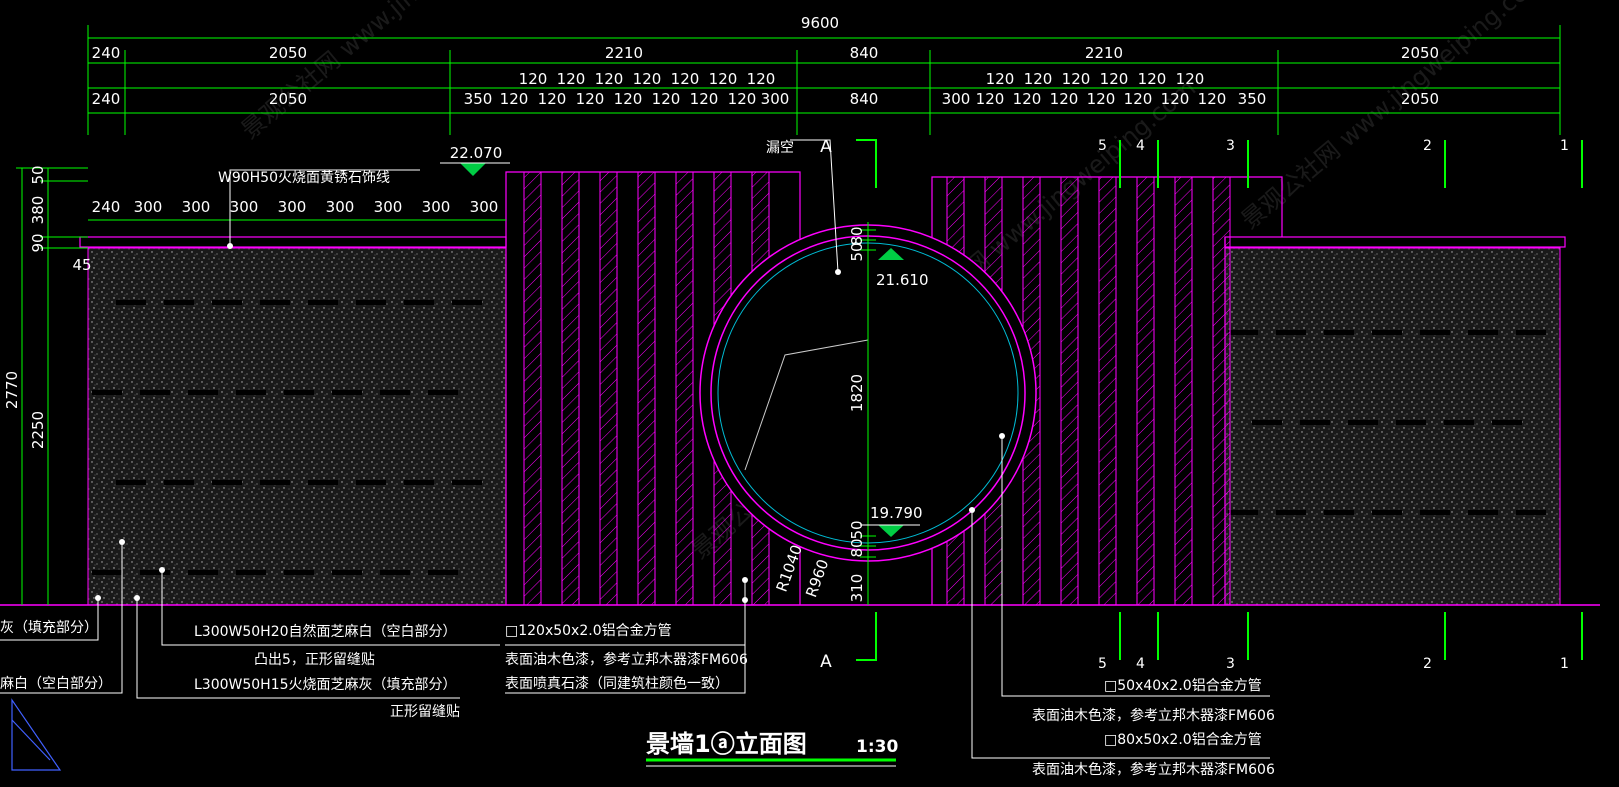 The image size is (1619, 787). I want to click on svg-text: 45, so click(81, 265).